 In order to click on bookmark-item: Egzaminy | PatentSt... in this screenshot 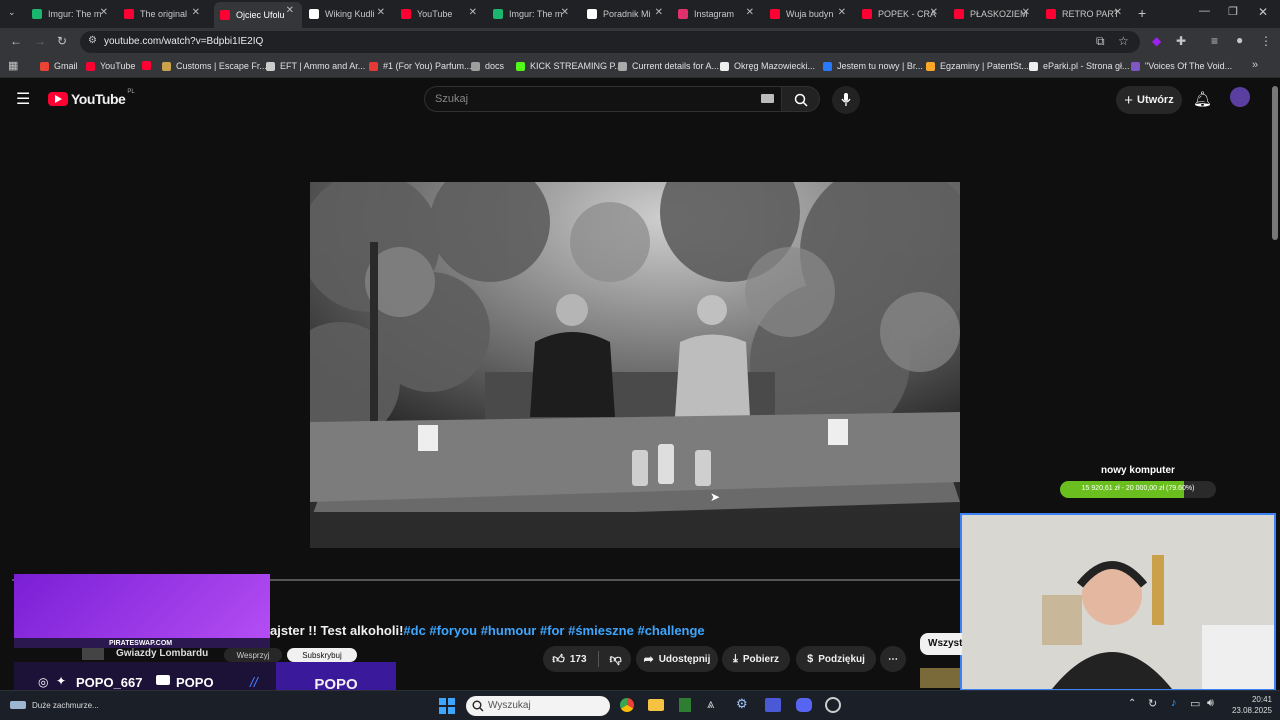, I will do `click(977, 66)`.